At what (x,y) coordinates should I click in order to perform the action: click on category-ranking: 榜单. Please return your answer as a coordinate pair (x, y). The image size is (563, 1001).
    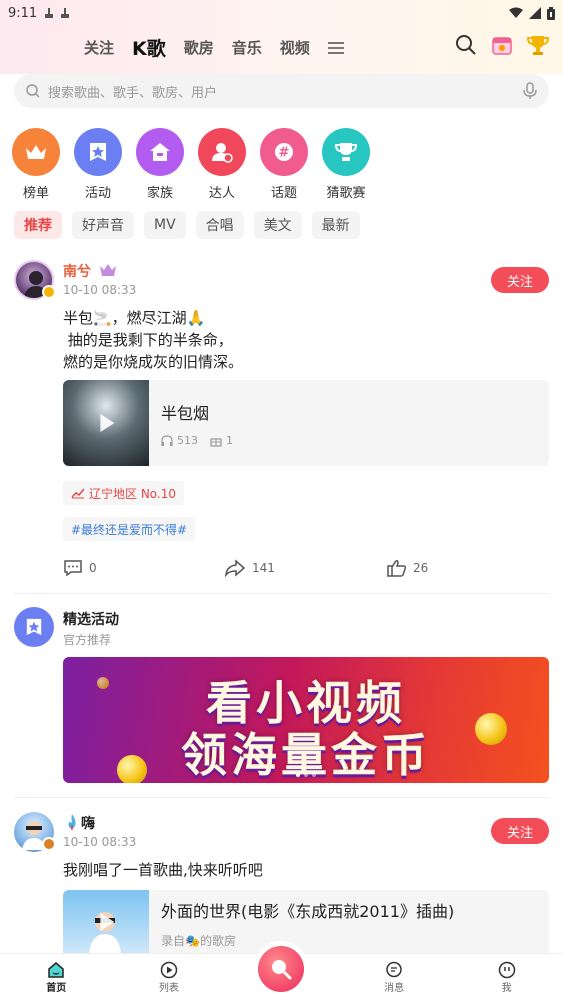
    Looking at the image, I should click on (36, 164).